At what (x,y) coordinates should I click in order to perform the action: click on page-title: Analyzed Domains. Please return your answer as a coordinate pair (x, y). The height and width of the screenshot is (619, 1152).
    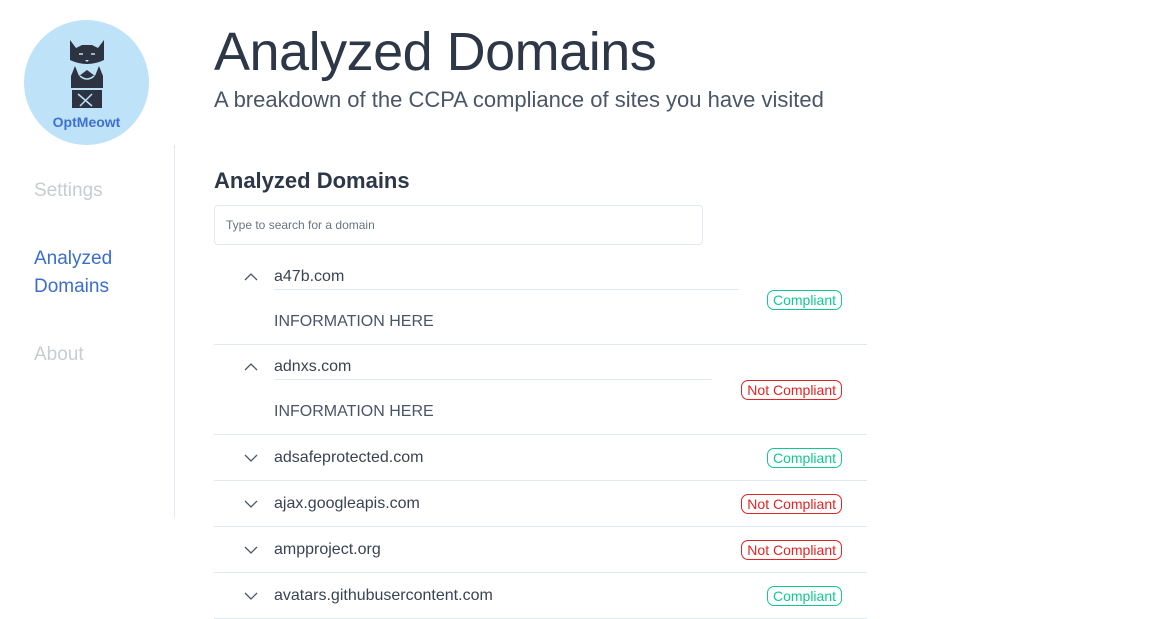
    Looking at the image, I should click on (435, 52).